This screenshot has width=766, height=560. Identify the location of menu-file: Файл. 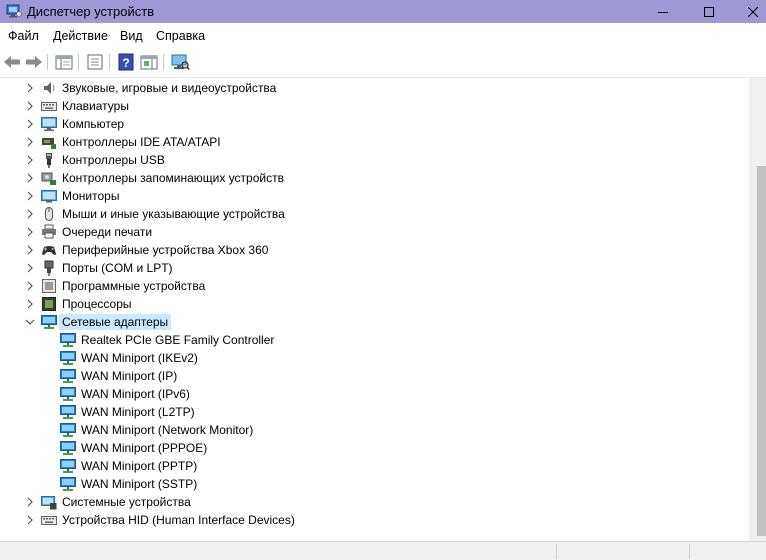
(23, 36).